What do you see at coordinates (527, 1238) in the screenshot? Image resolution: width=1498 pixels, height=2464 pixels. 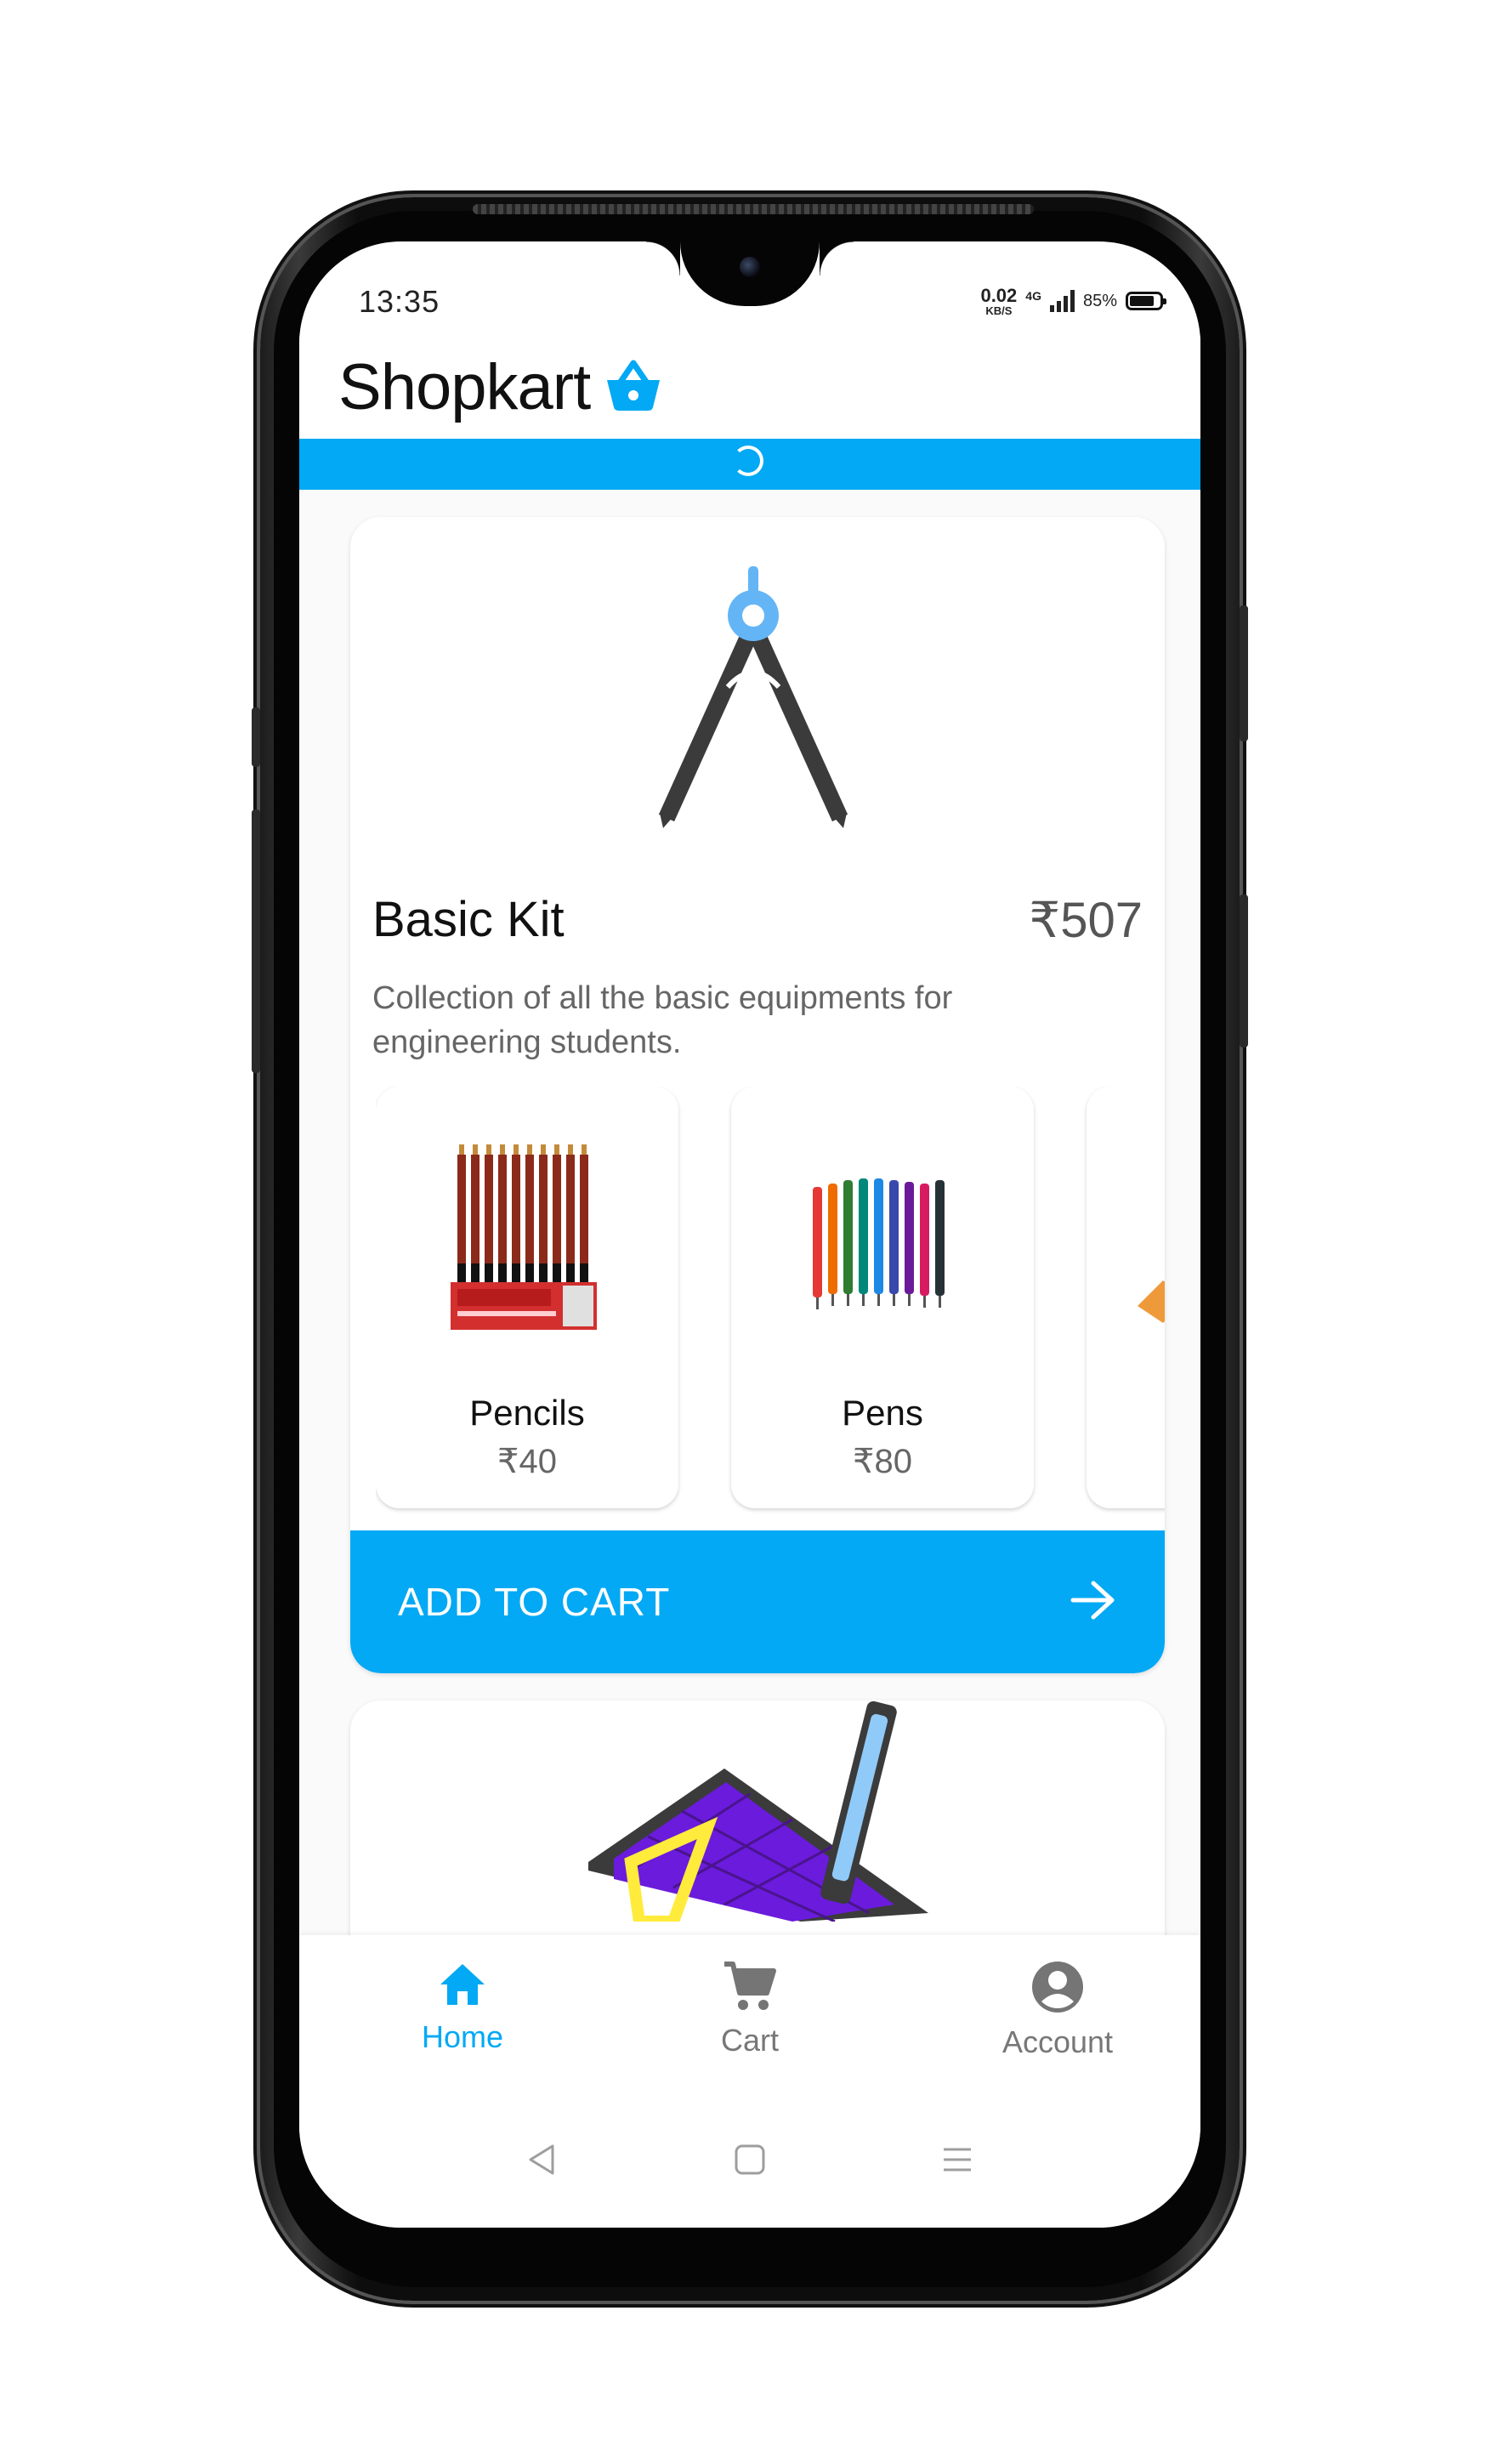 I see `pencils-box-icon` at bounding box center [527, 1238].